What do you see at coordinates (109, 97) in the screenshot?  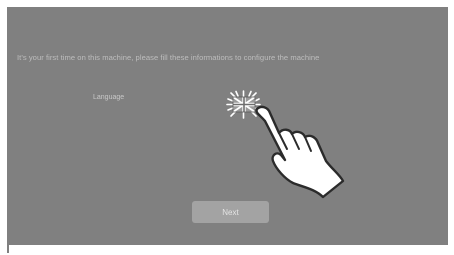 I see `language-label: Language` at bounding box center [109, 97].